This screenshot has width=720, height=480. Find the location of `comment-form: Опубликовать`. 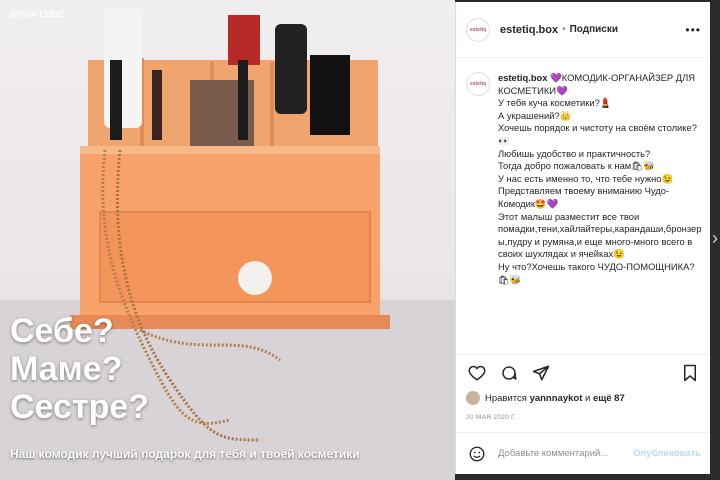

comment-form: Опубликовать is located at coordinates (583, 453).